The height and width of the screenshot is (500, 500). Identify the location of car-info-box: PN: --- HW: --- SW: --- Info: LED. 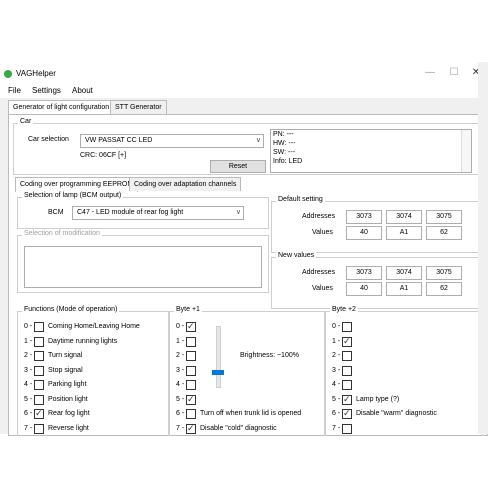
(371, 151).